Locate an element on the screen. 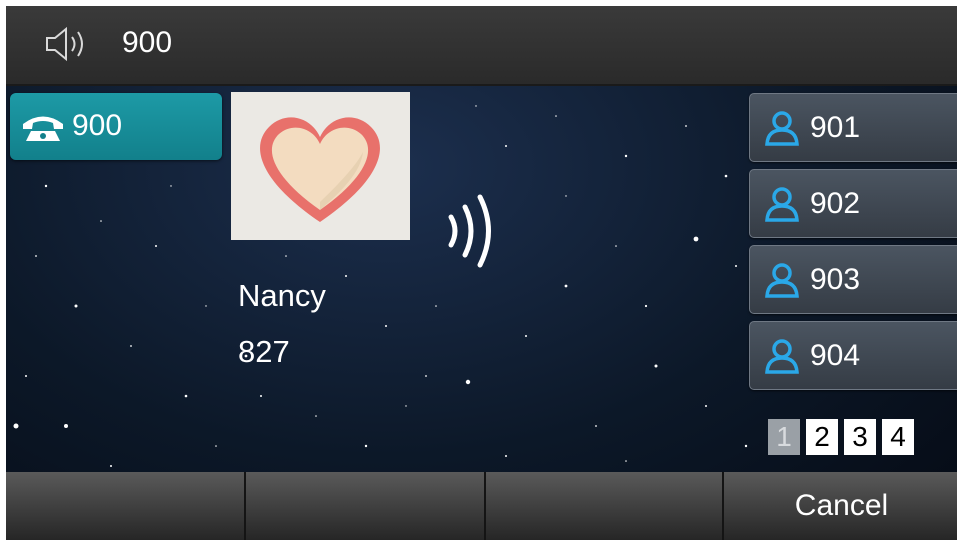 The height and width of the screenshot is (545, 957). dss-key-904: 904 is located at coordinates (853, 355).